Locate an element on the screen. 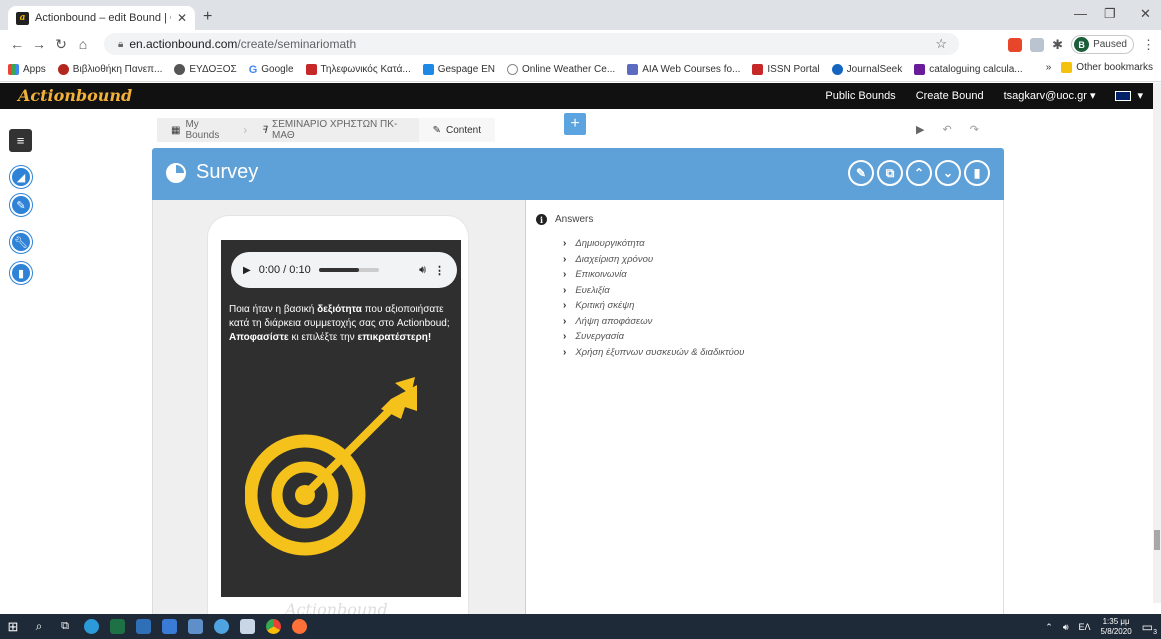 Image resolution: width=1161 pixels, height=639 pixels. page-scrollbar is located at coordinates (1157, 343).